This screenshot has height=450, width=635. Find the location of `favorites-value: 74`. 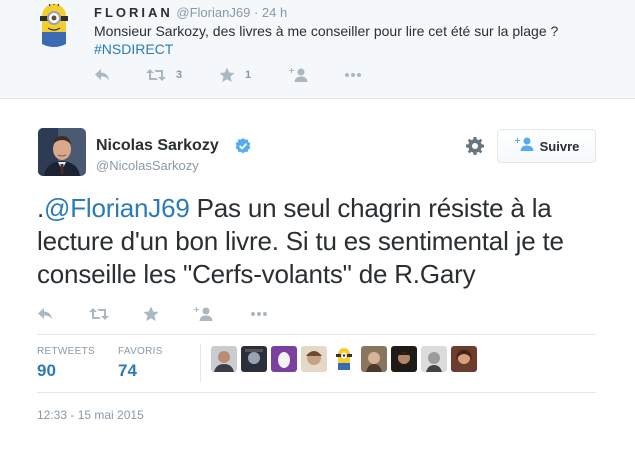

favorites-value: 74 is located at coordinates (127, 370).